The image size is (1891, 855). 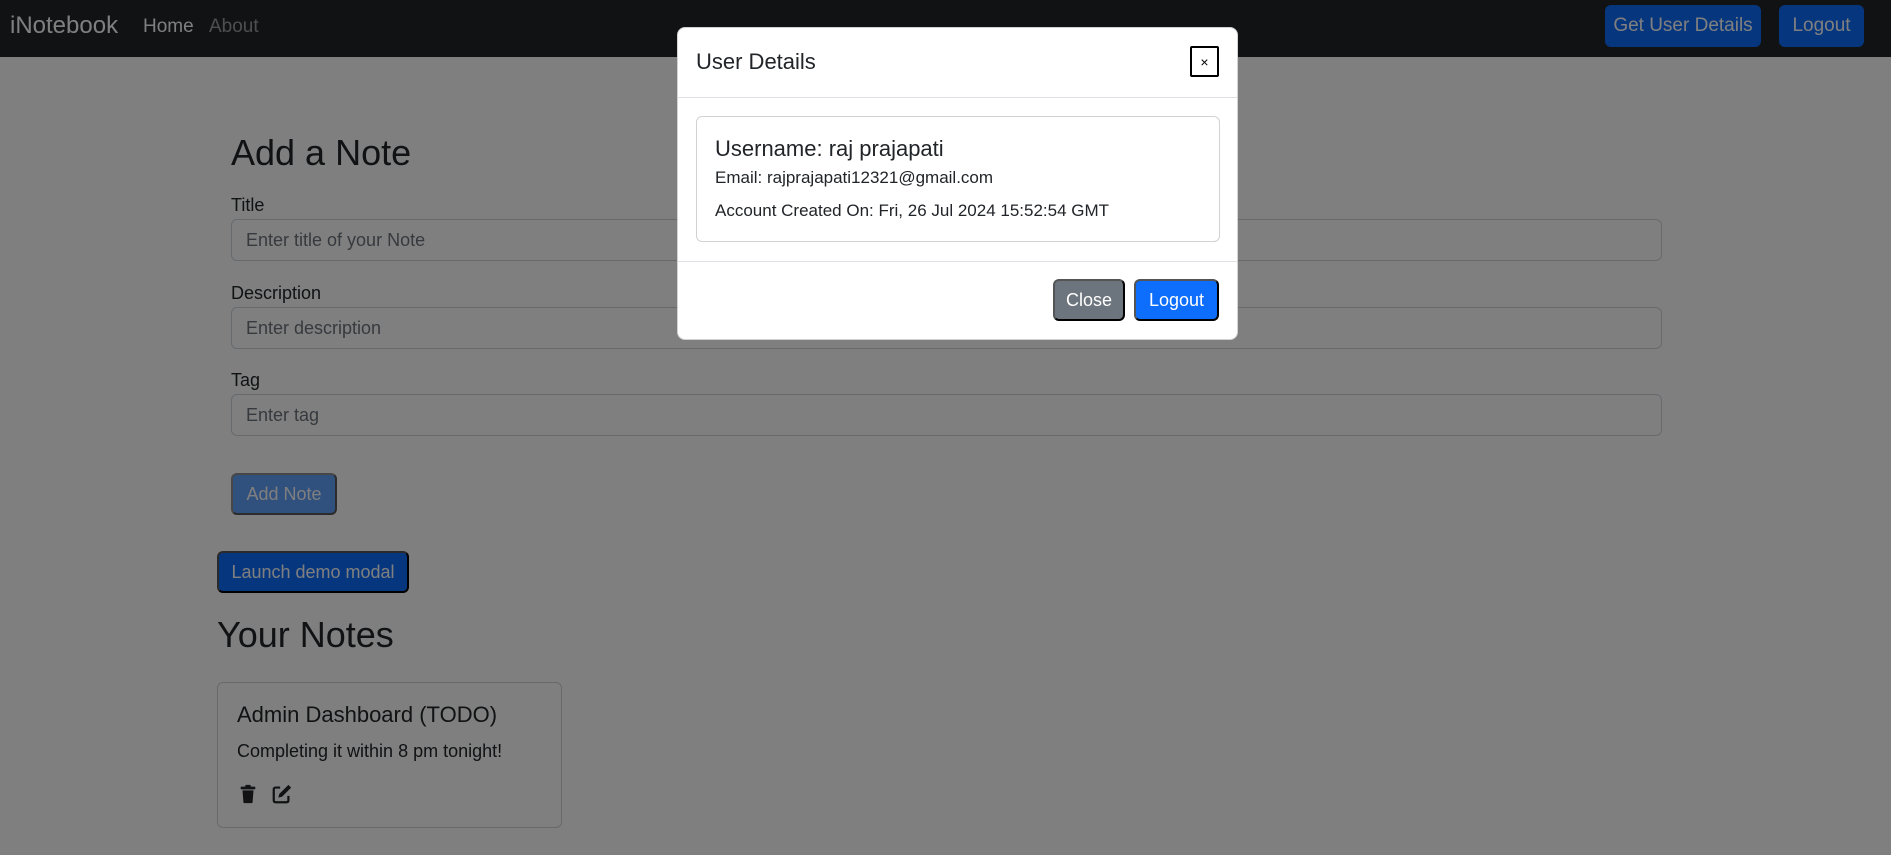 I want to click on modal-footer: Close Logout, so click(x=957, y=300).